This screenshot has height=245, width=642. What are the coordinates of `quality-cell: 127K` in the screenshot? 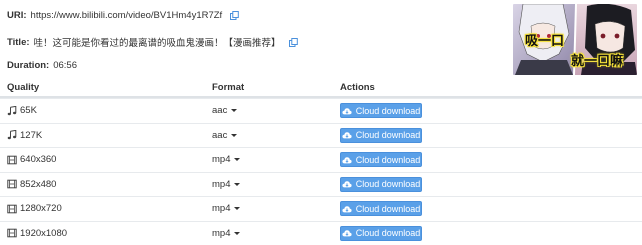 It's located at (24, 135).